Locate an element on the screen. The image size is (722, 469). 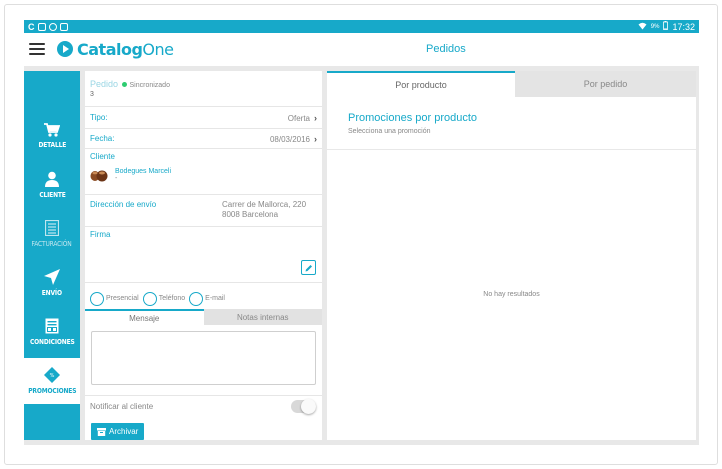
image-icon is located at coordinates (63, 26).